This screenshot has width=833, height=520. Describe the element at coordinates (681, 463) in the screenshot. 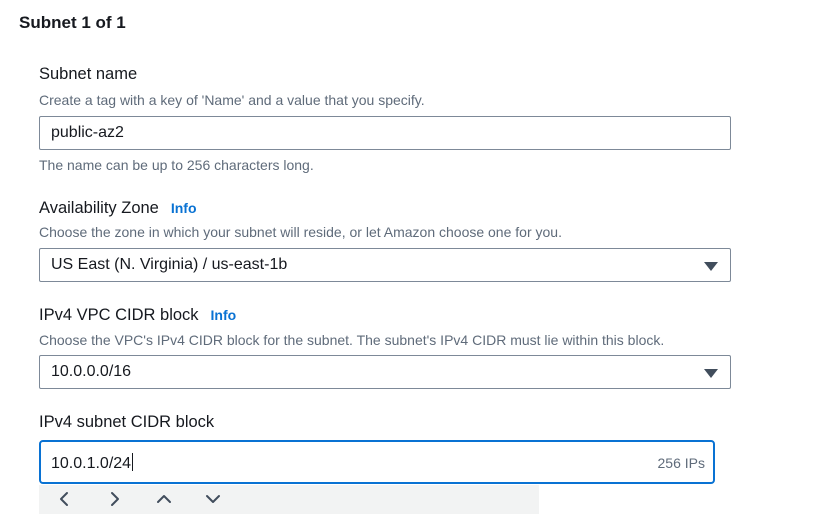

I see `ip-count-label: 256 IPs` at that location.